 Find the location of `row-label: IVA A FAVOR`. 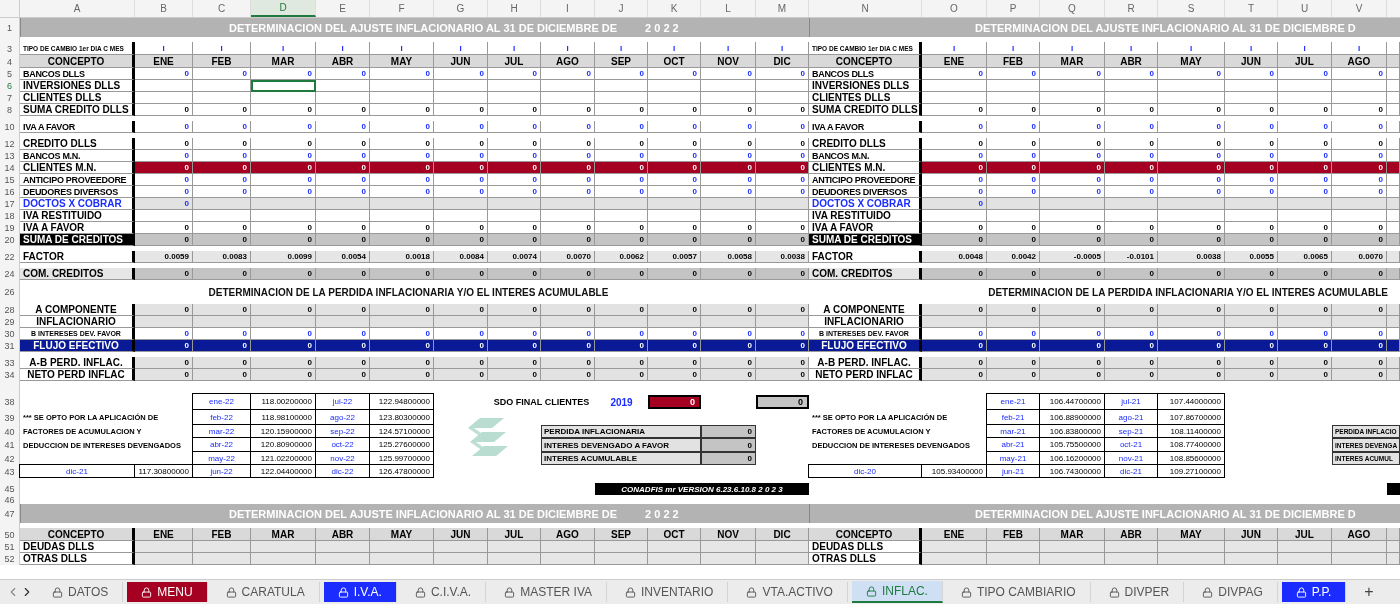

row-label: IVA A FAVOR is located at coordinates (865, 228).